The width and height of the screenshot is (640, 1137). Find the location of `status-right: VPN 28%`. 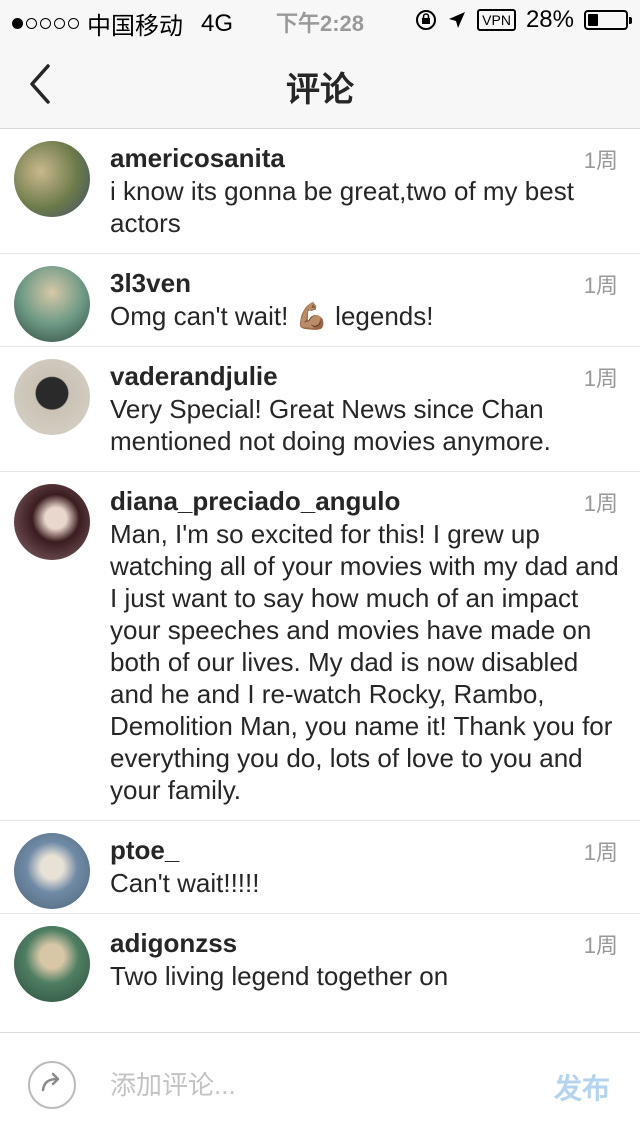

status-right: VPN 28% is located at coordinates (523, 20).